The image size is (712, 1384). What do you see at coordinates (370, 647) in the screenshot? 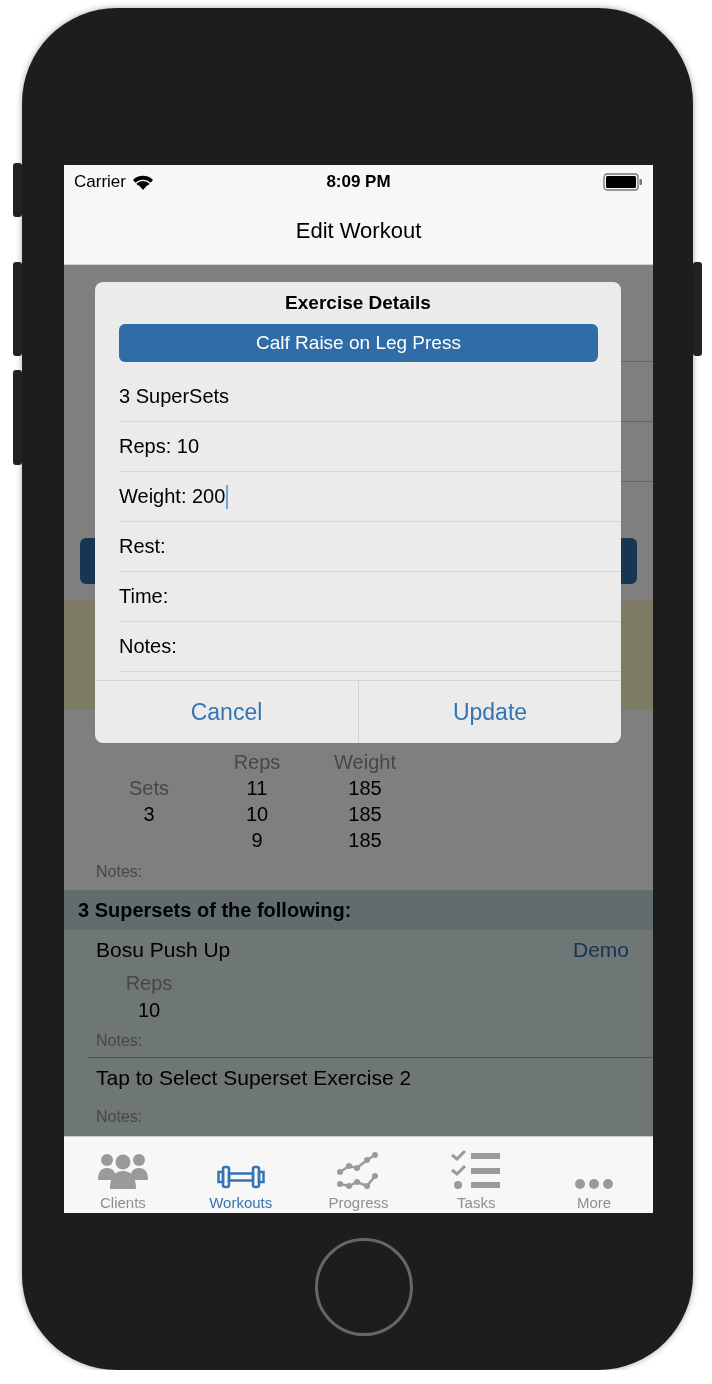
I see `input-field: Notes:` at bounding box center [370, 647].